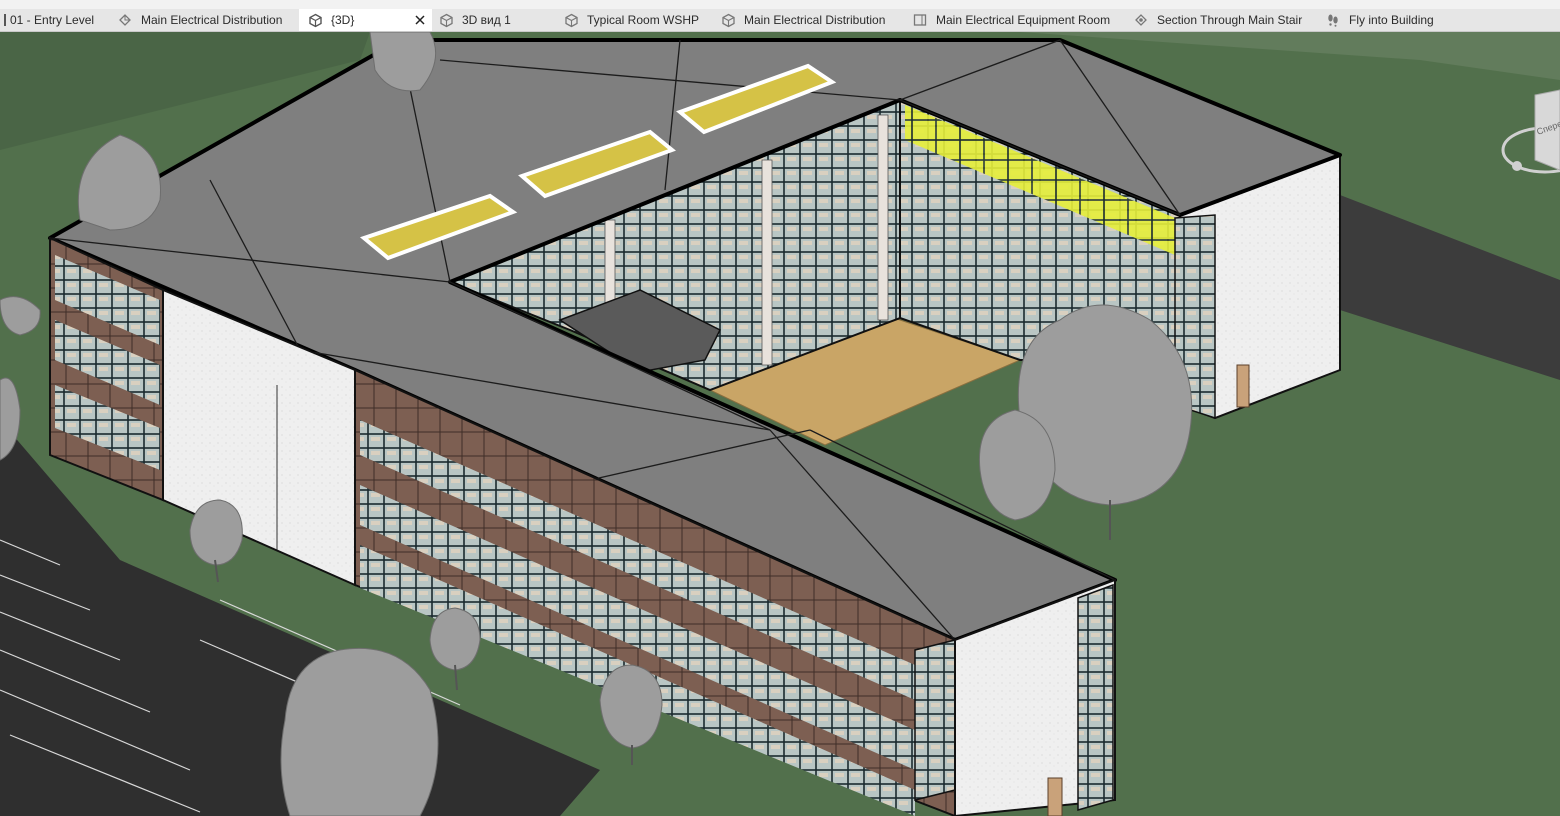 The image size is (1560, 816). Describe the element at coordinates (935, 720) in the screenshot. I see `south-wing-corner-glazing` at that location.